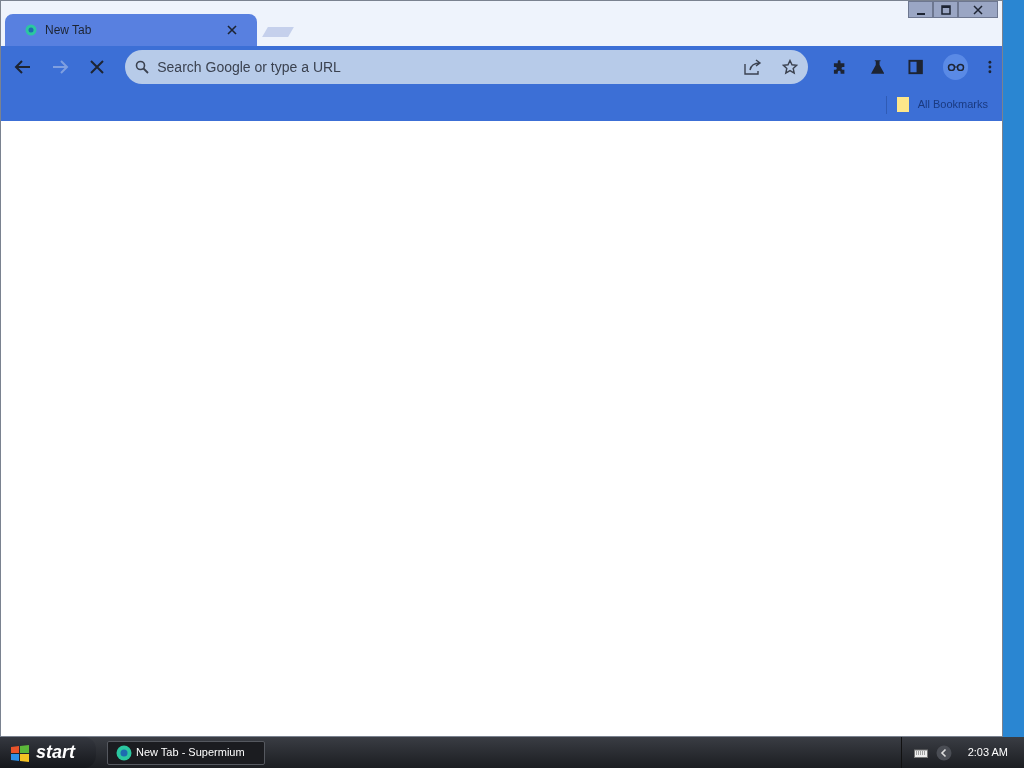  I want to click on windows-logo-icon, so click(20, 752).